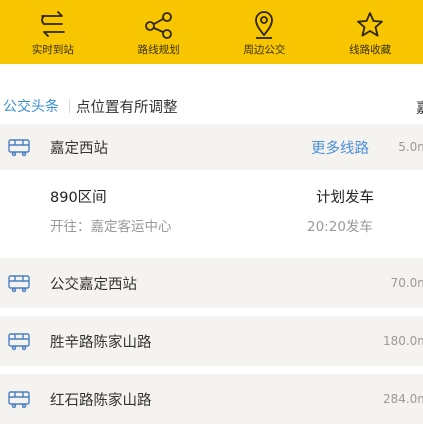 Image resolution: width=423 pixels, height=428 pixels. Describe the element at coordinates (406, 283) in the screenshot. I see `station-distance: 70.0m` at that location.